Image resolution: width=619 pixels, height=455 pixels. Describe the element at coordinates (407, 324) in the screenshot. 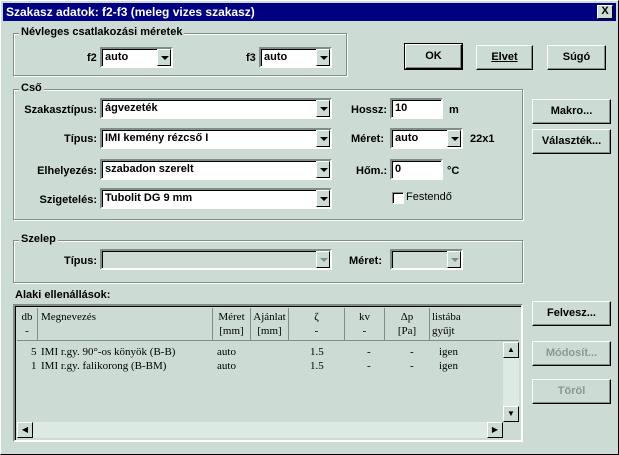

I see `col-dp: Δp [Pa]` at that location.